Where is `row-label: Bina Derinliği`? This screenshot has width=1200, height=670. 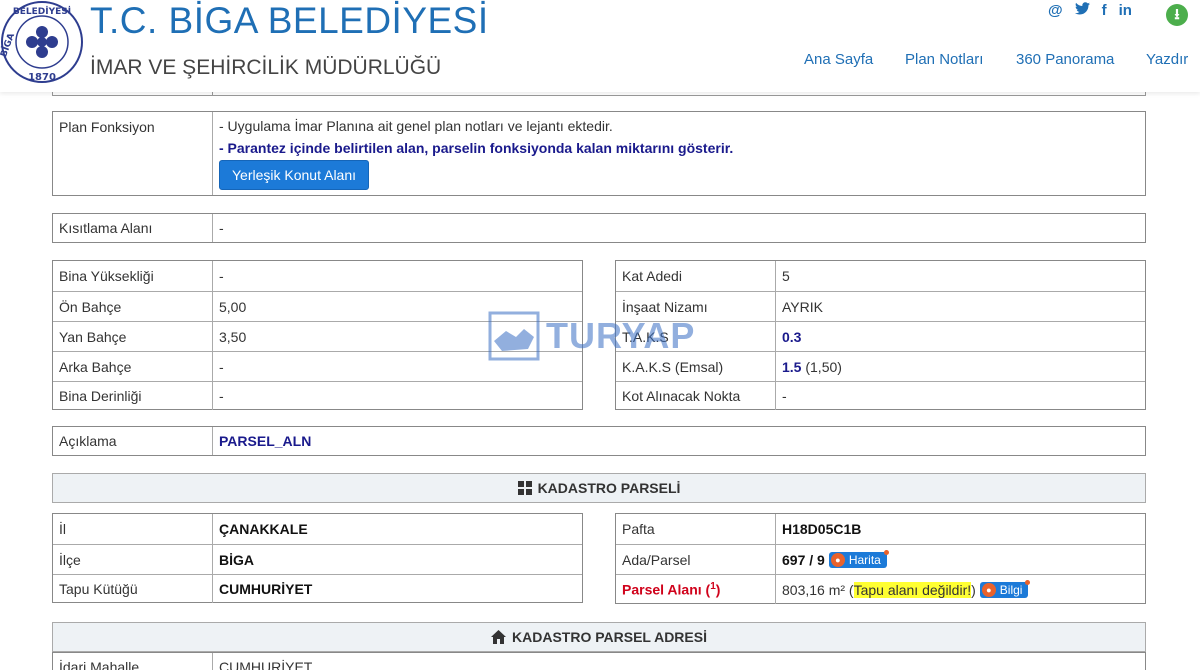 row-label: Bina Derinliği is located at coordinates (133, 396).